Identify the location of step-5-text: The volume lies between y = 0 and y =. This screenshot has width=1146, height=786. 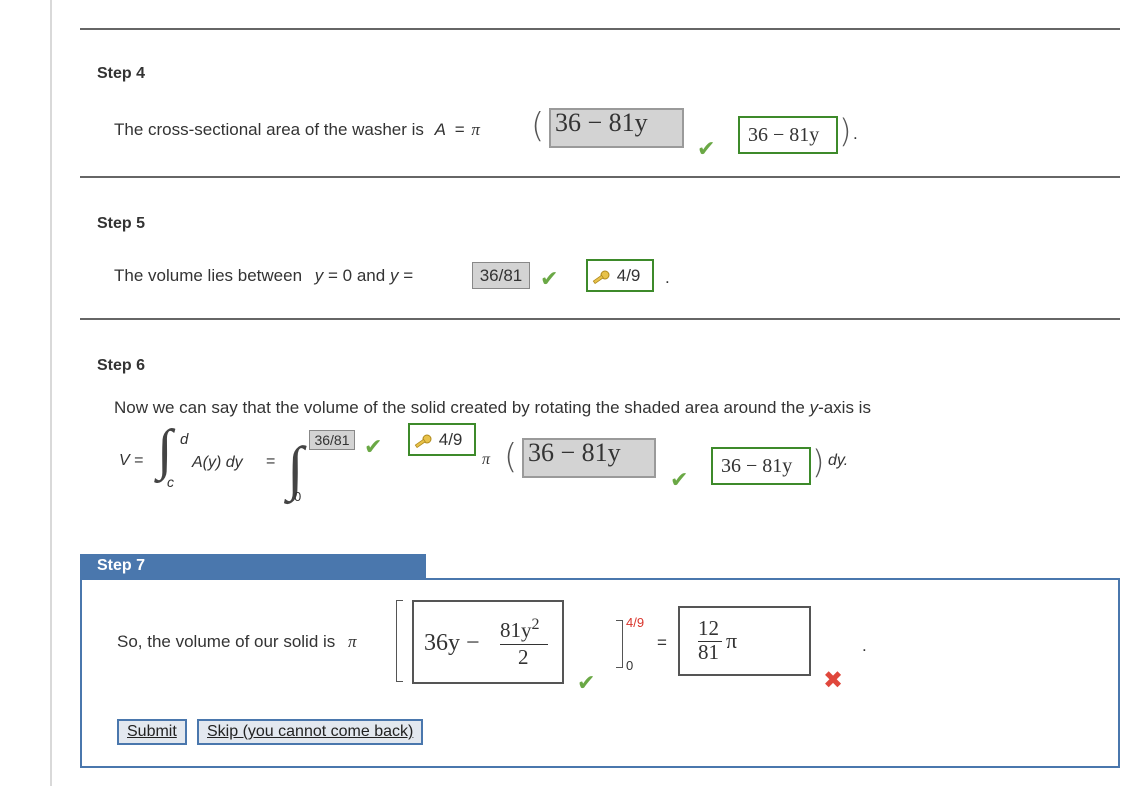
(263, 276).